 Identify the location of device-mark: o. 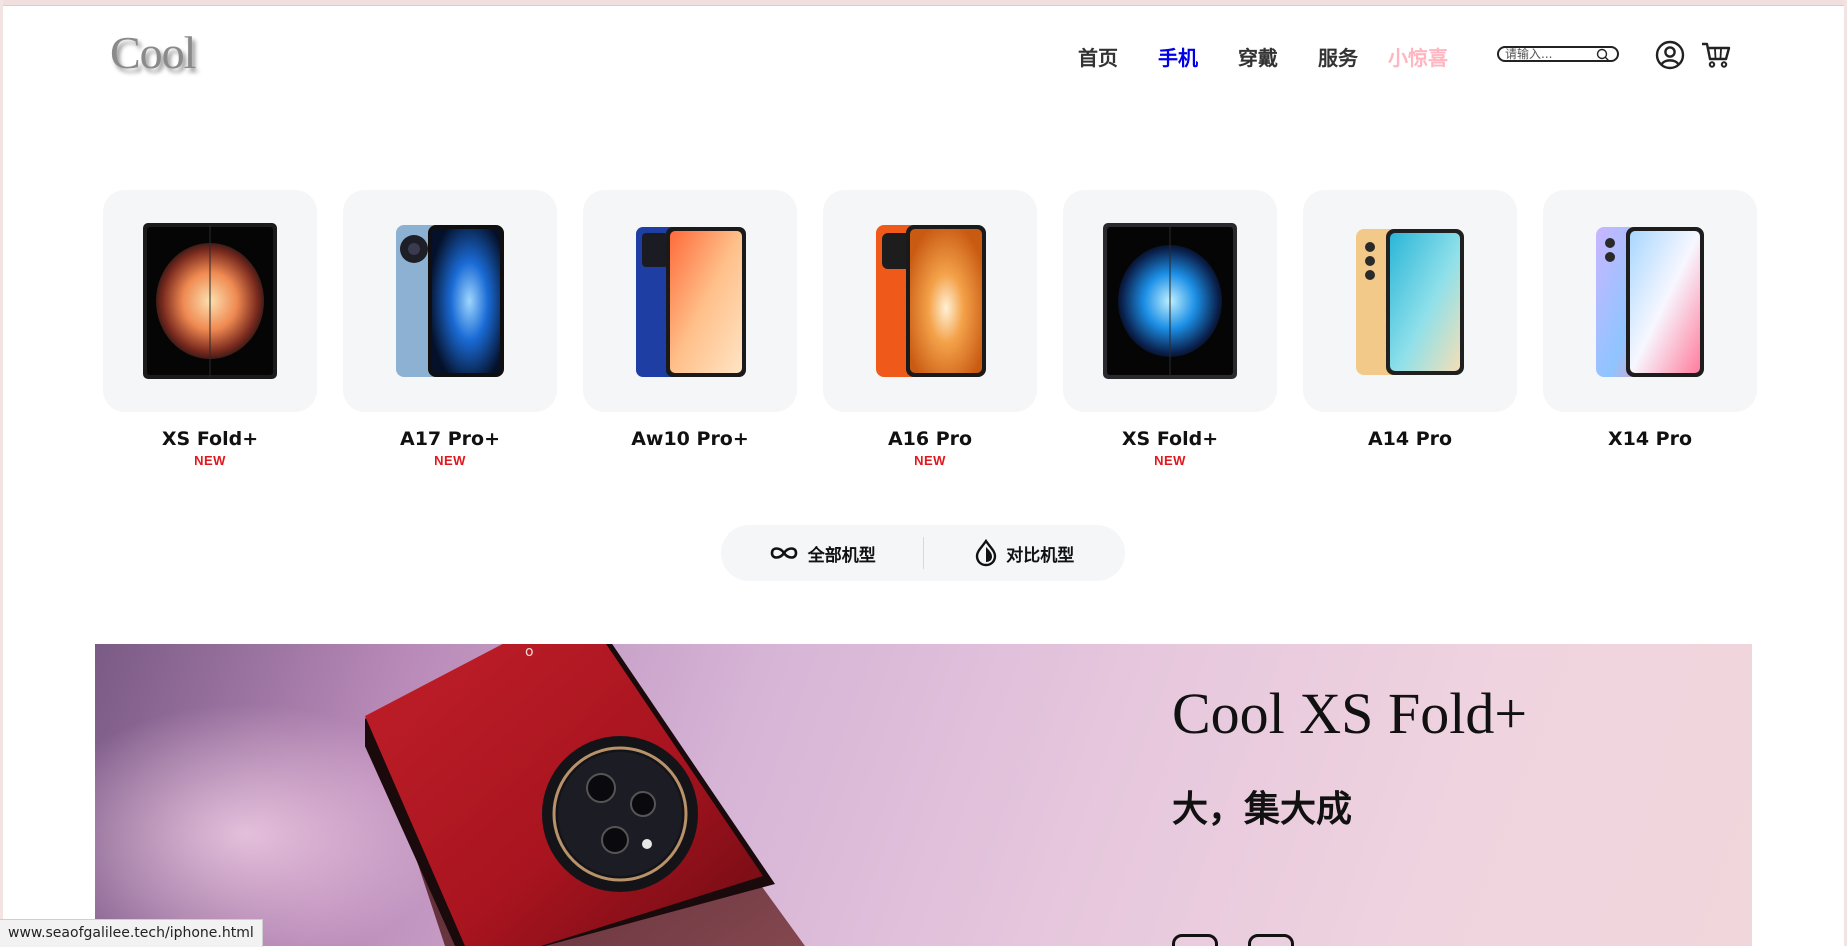
(529, 652).